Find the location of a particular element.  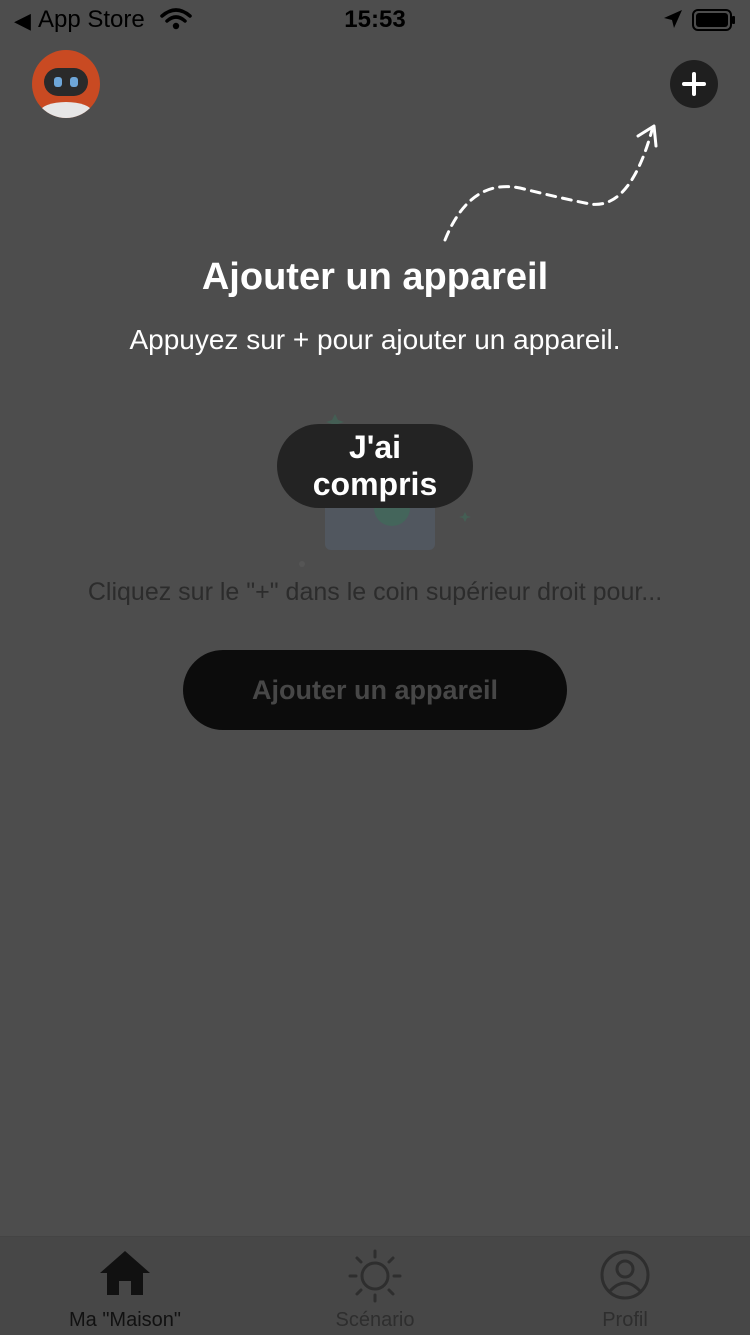

tab-scenario-label: Scénario is located at coordinates (375, 1320).